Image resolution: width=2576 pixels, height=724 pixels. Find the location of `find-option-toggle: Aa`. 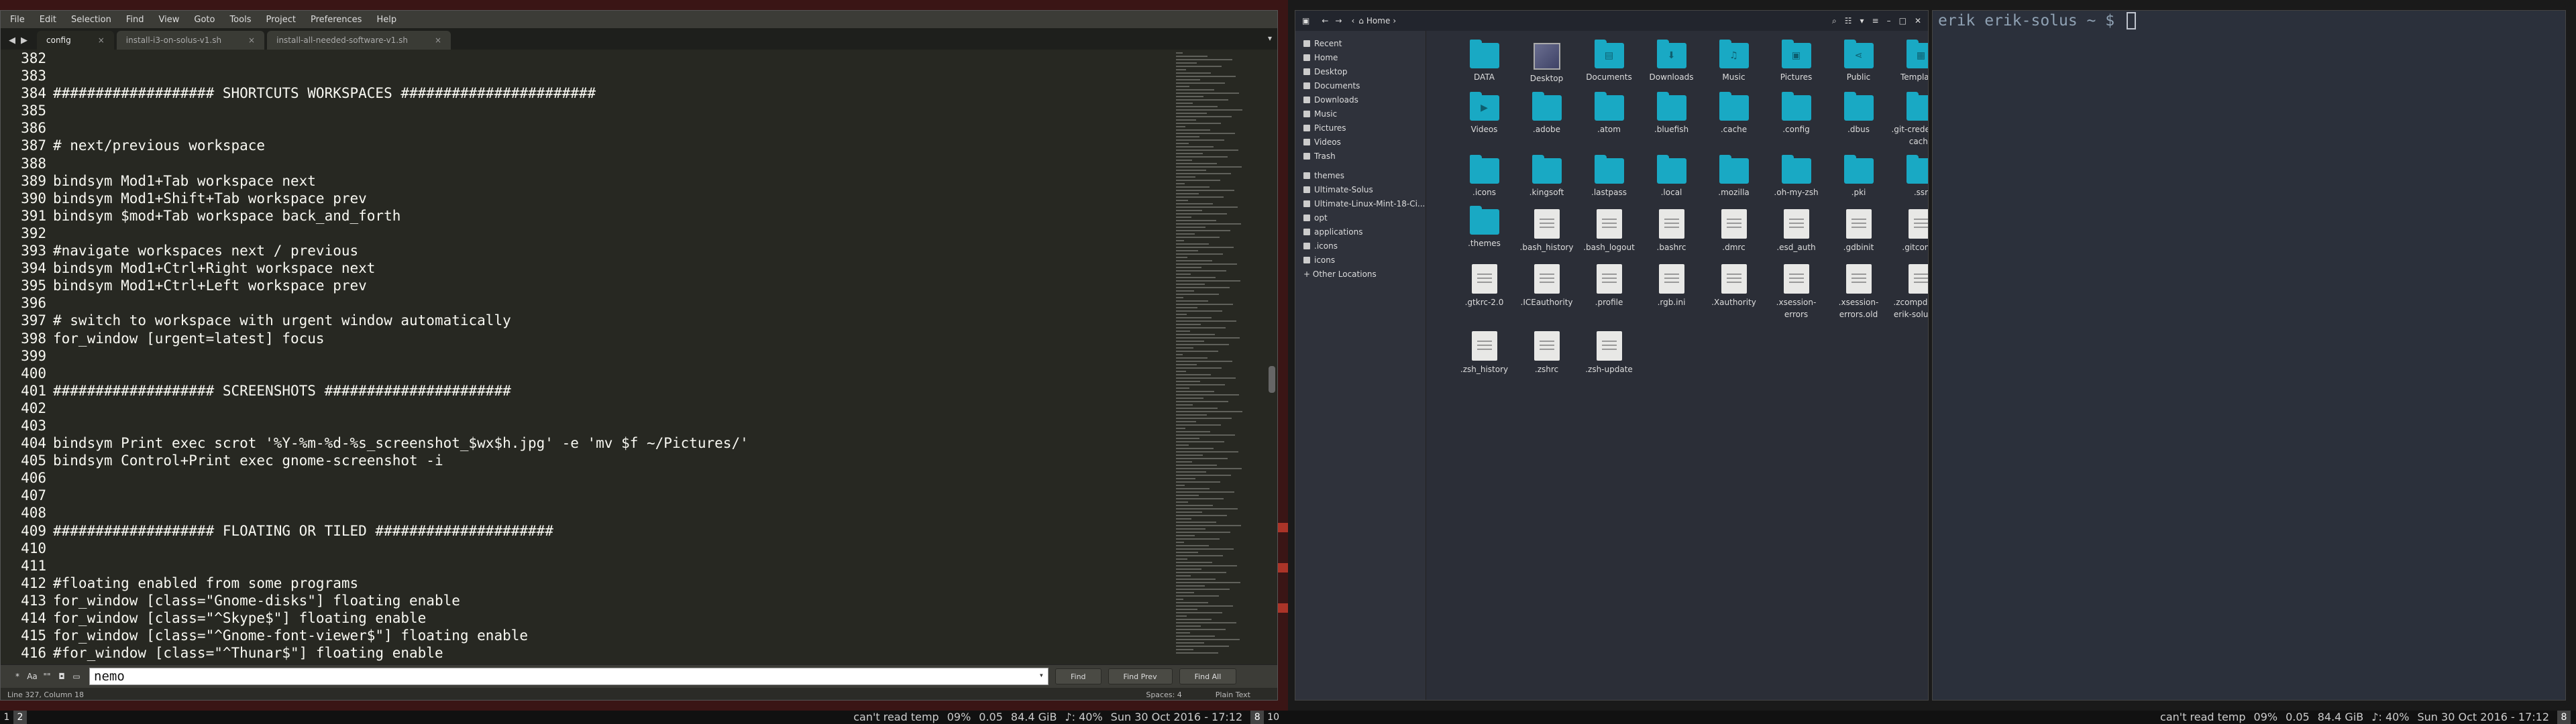

find-option-toggle: Aa is located at coordinates (32, 676).